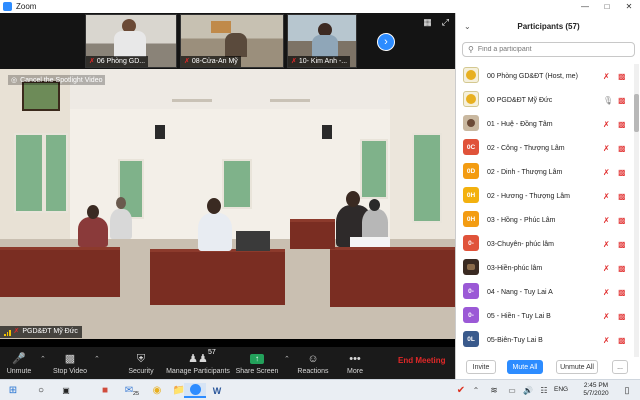 The image size is (640, 400). What do you see at coordinates (13, 390) in the screenshot?
I see `start-windows-icon: ⊞` at bounding box center [13, 390].